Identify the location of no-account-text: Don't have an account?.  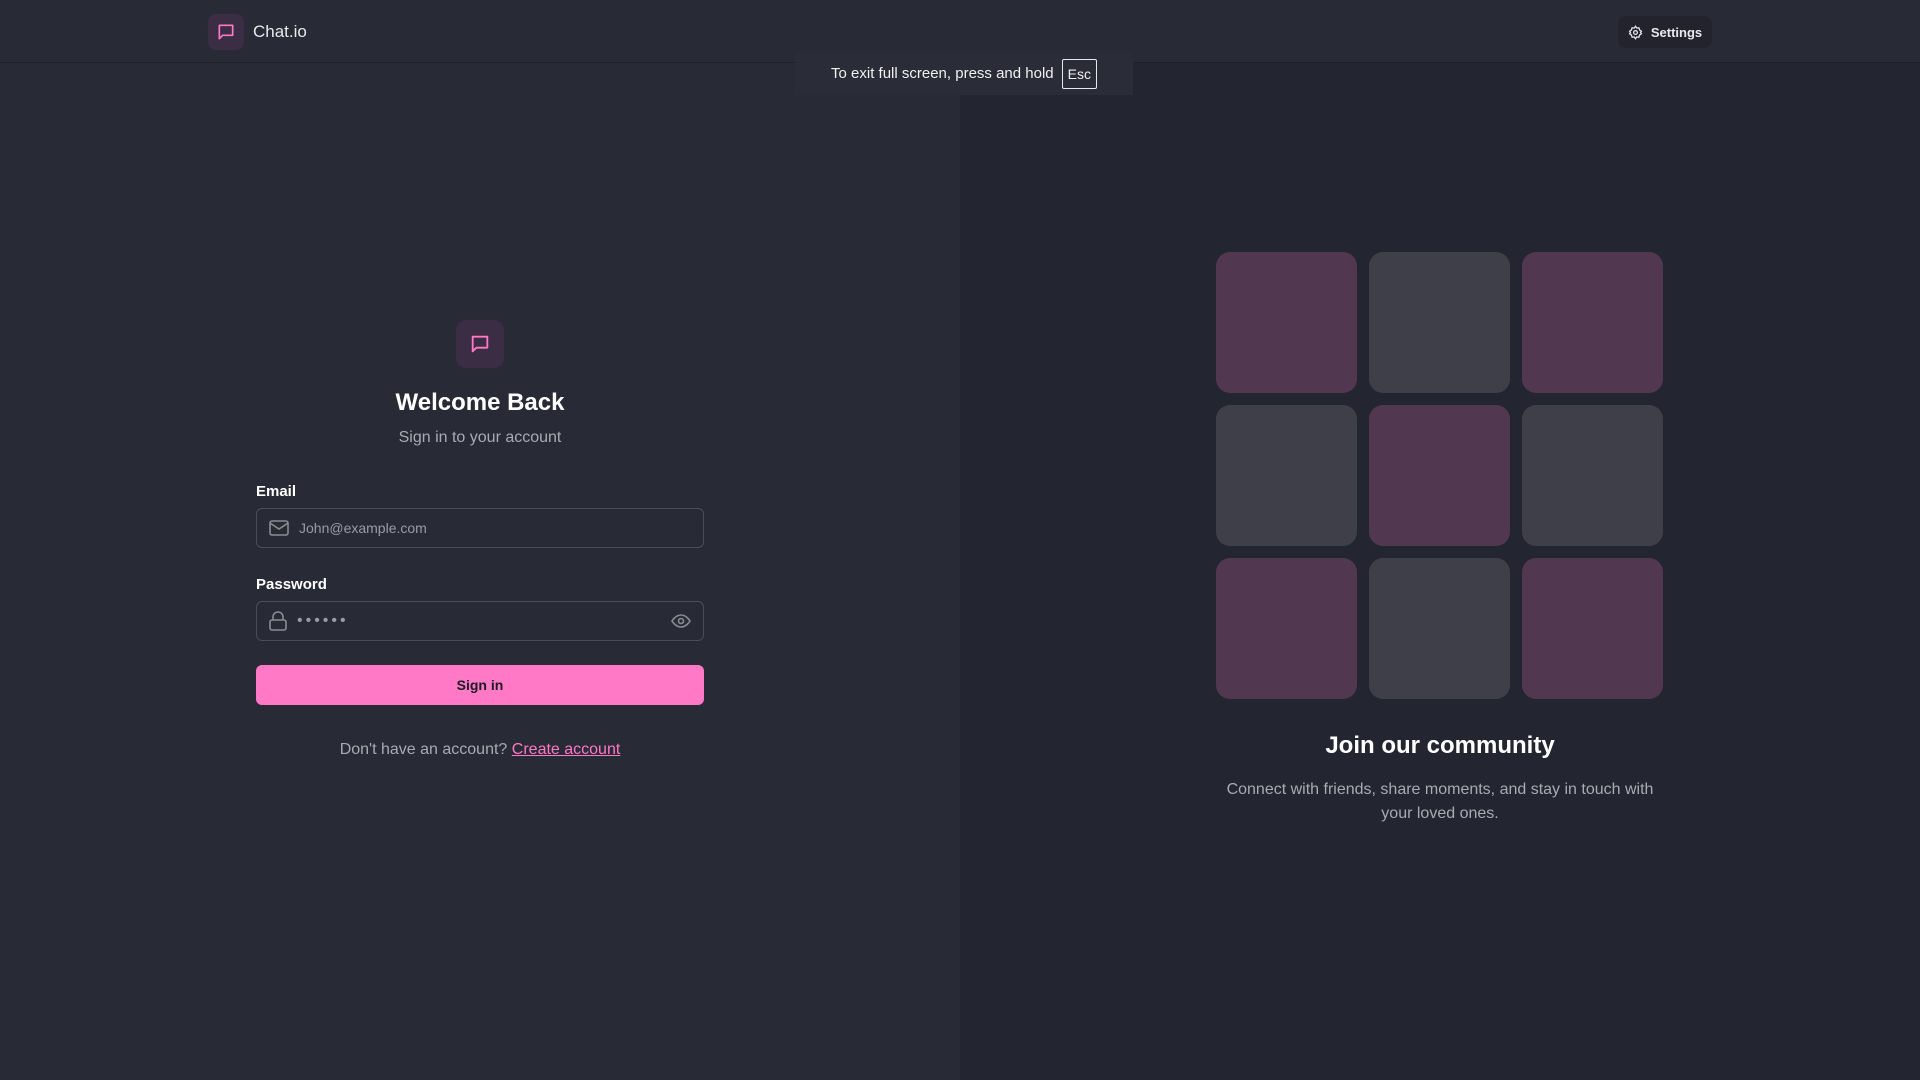
(423, 749).